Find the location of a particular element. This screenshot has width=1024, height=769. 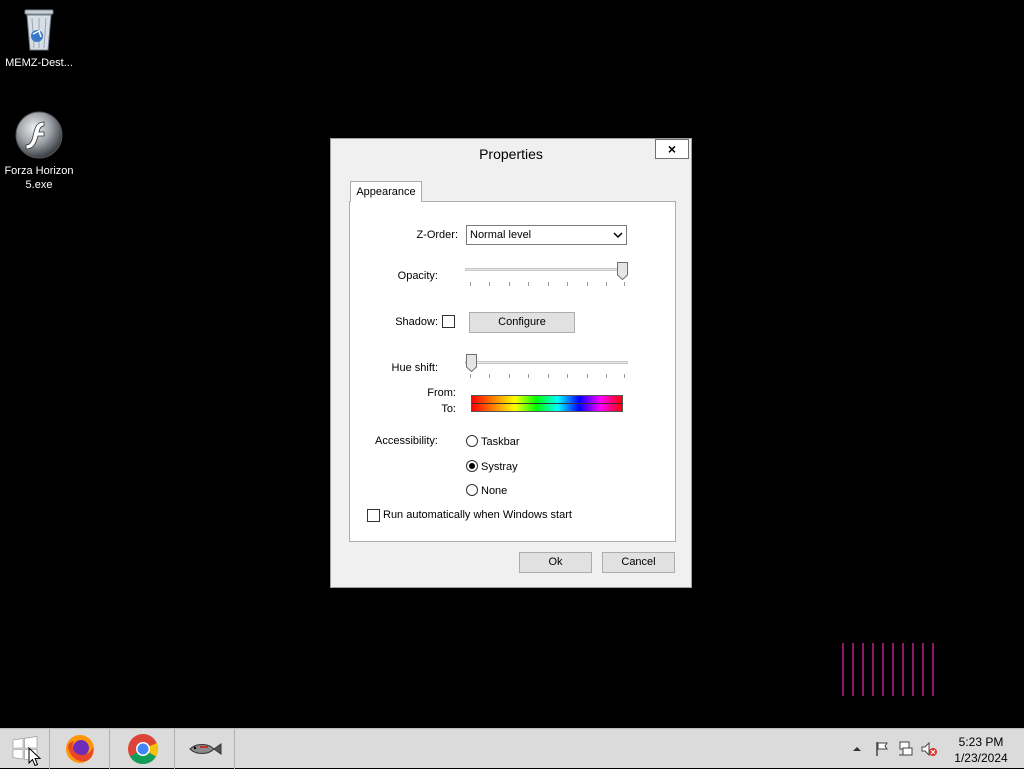

dialog-titlebar: Properties is located at coordinates (511, 154).